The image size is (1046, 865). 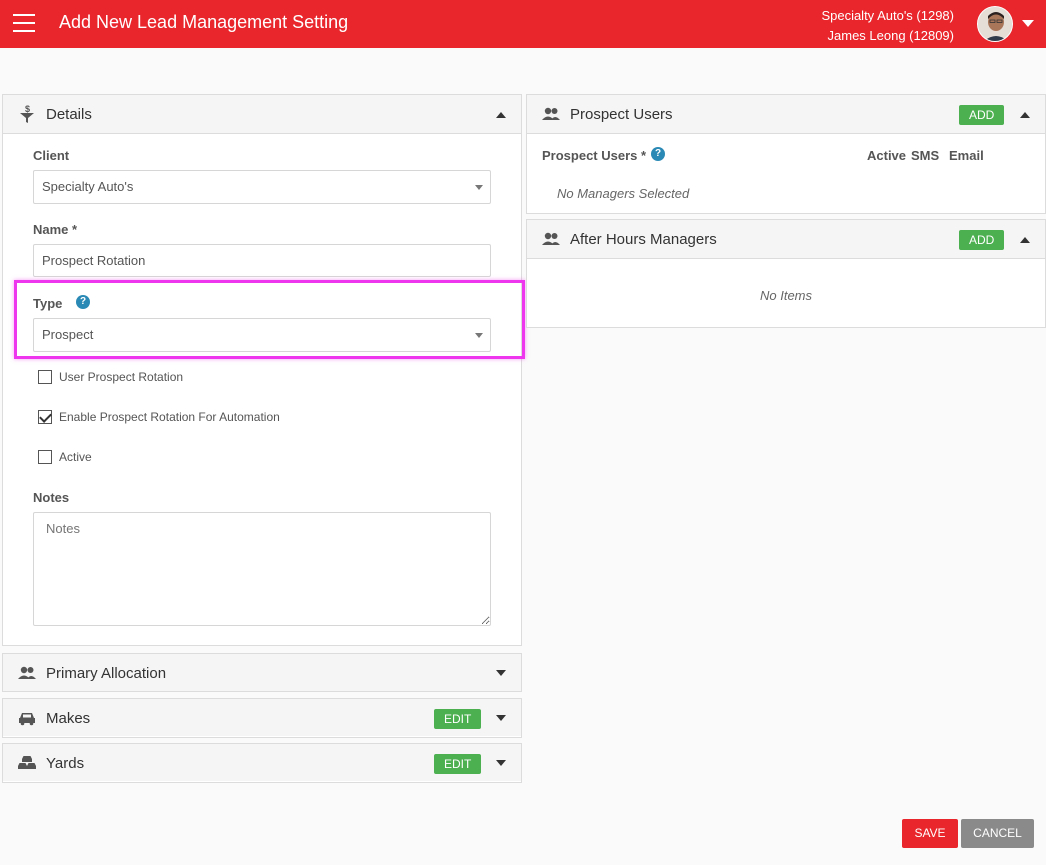 I want to click on funnel-dollar-icon: $, so click(x=27, y=114).